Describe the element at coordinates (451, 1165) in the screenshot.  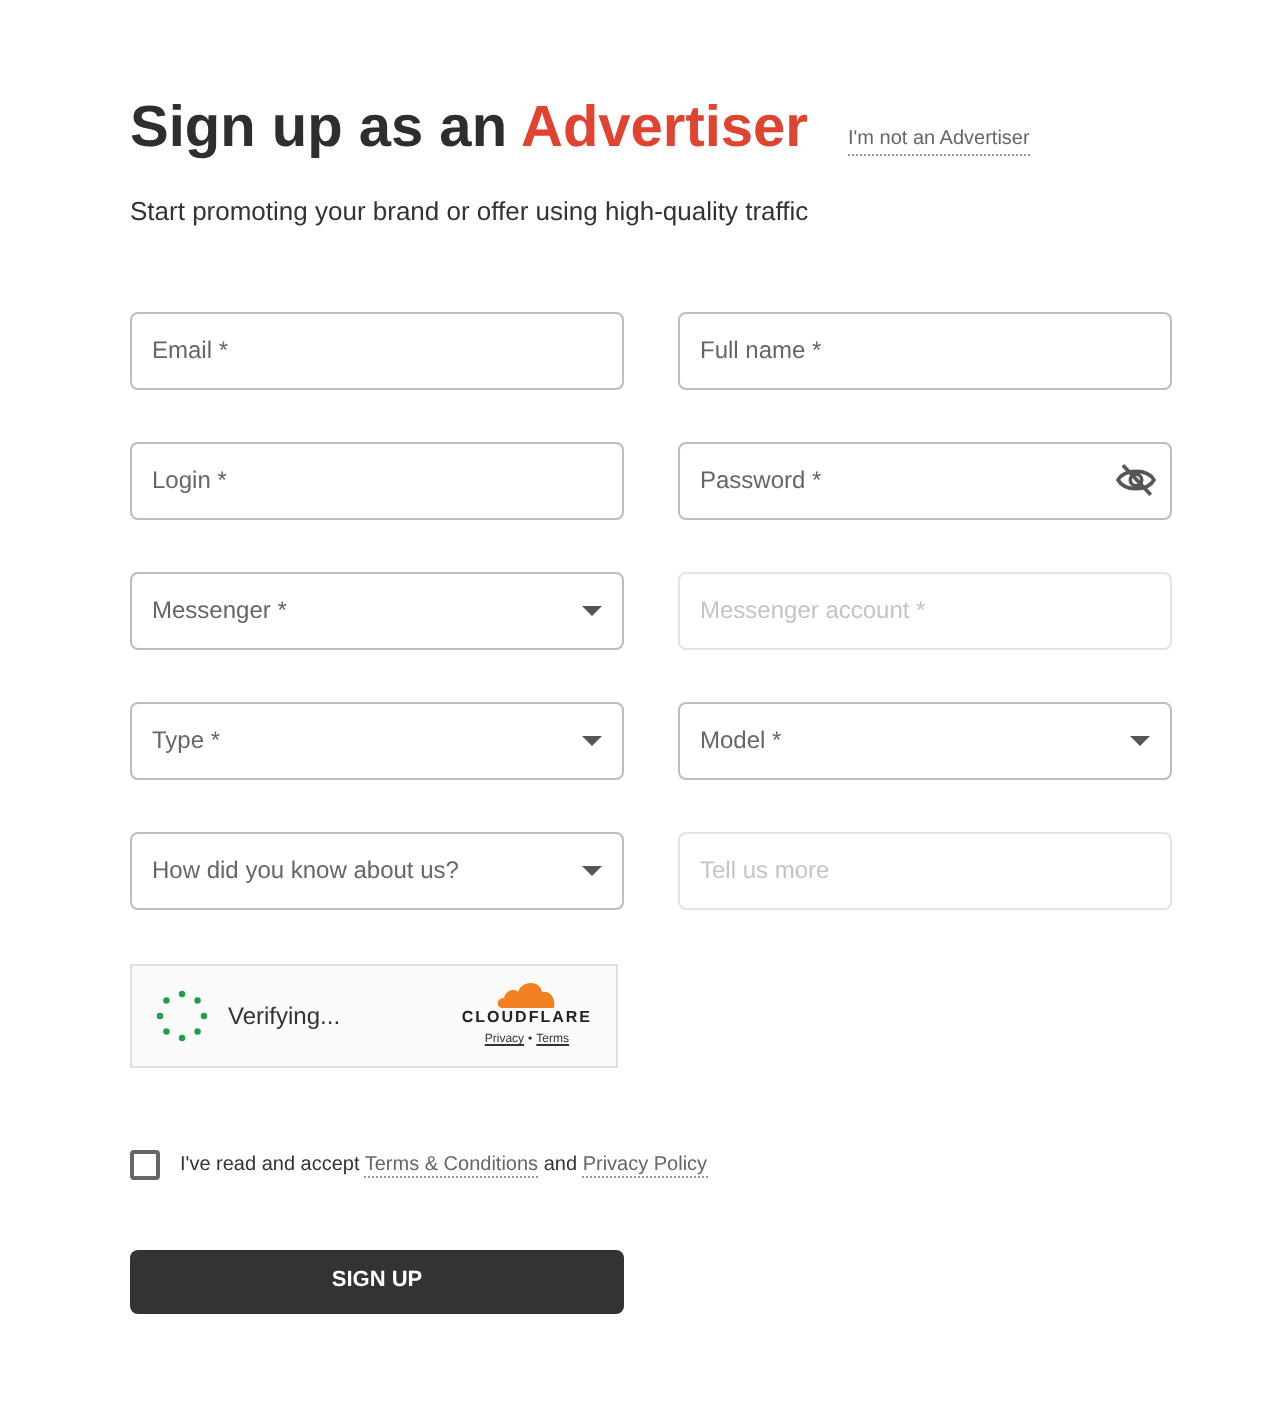
I see `terms-link: Terms & Conditions` at that location.